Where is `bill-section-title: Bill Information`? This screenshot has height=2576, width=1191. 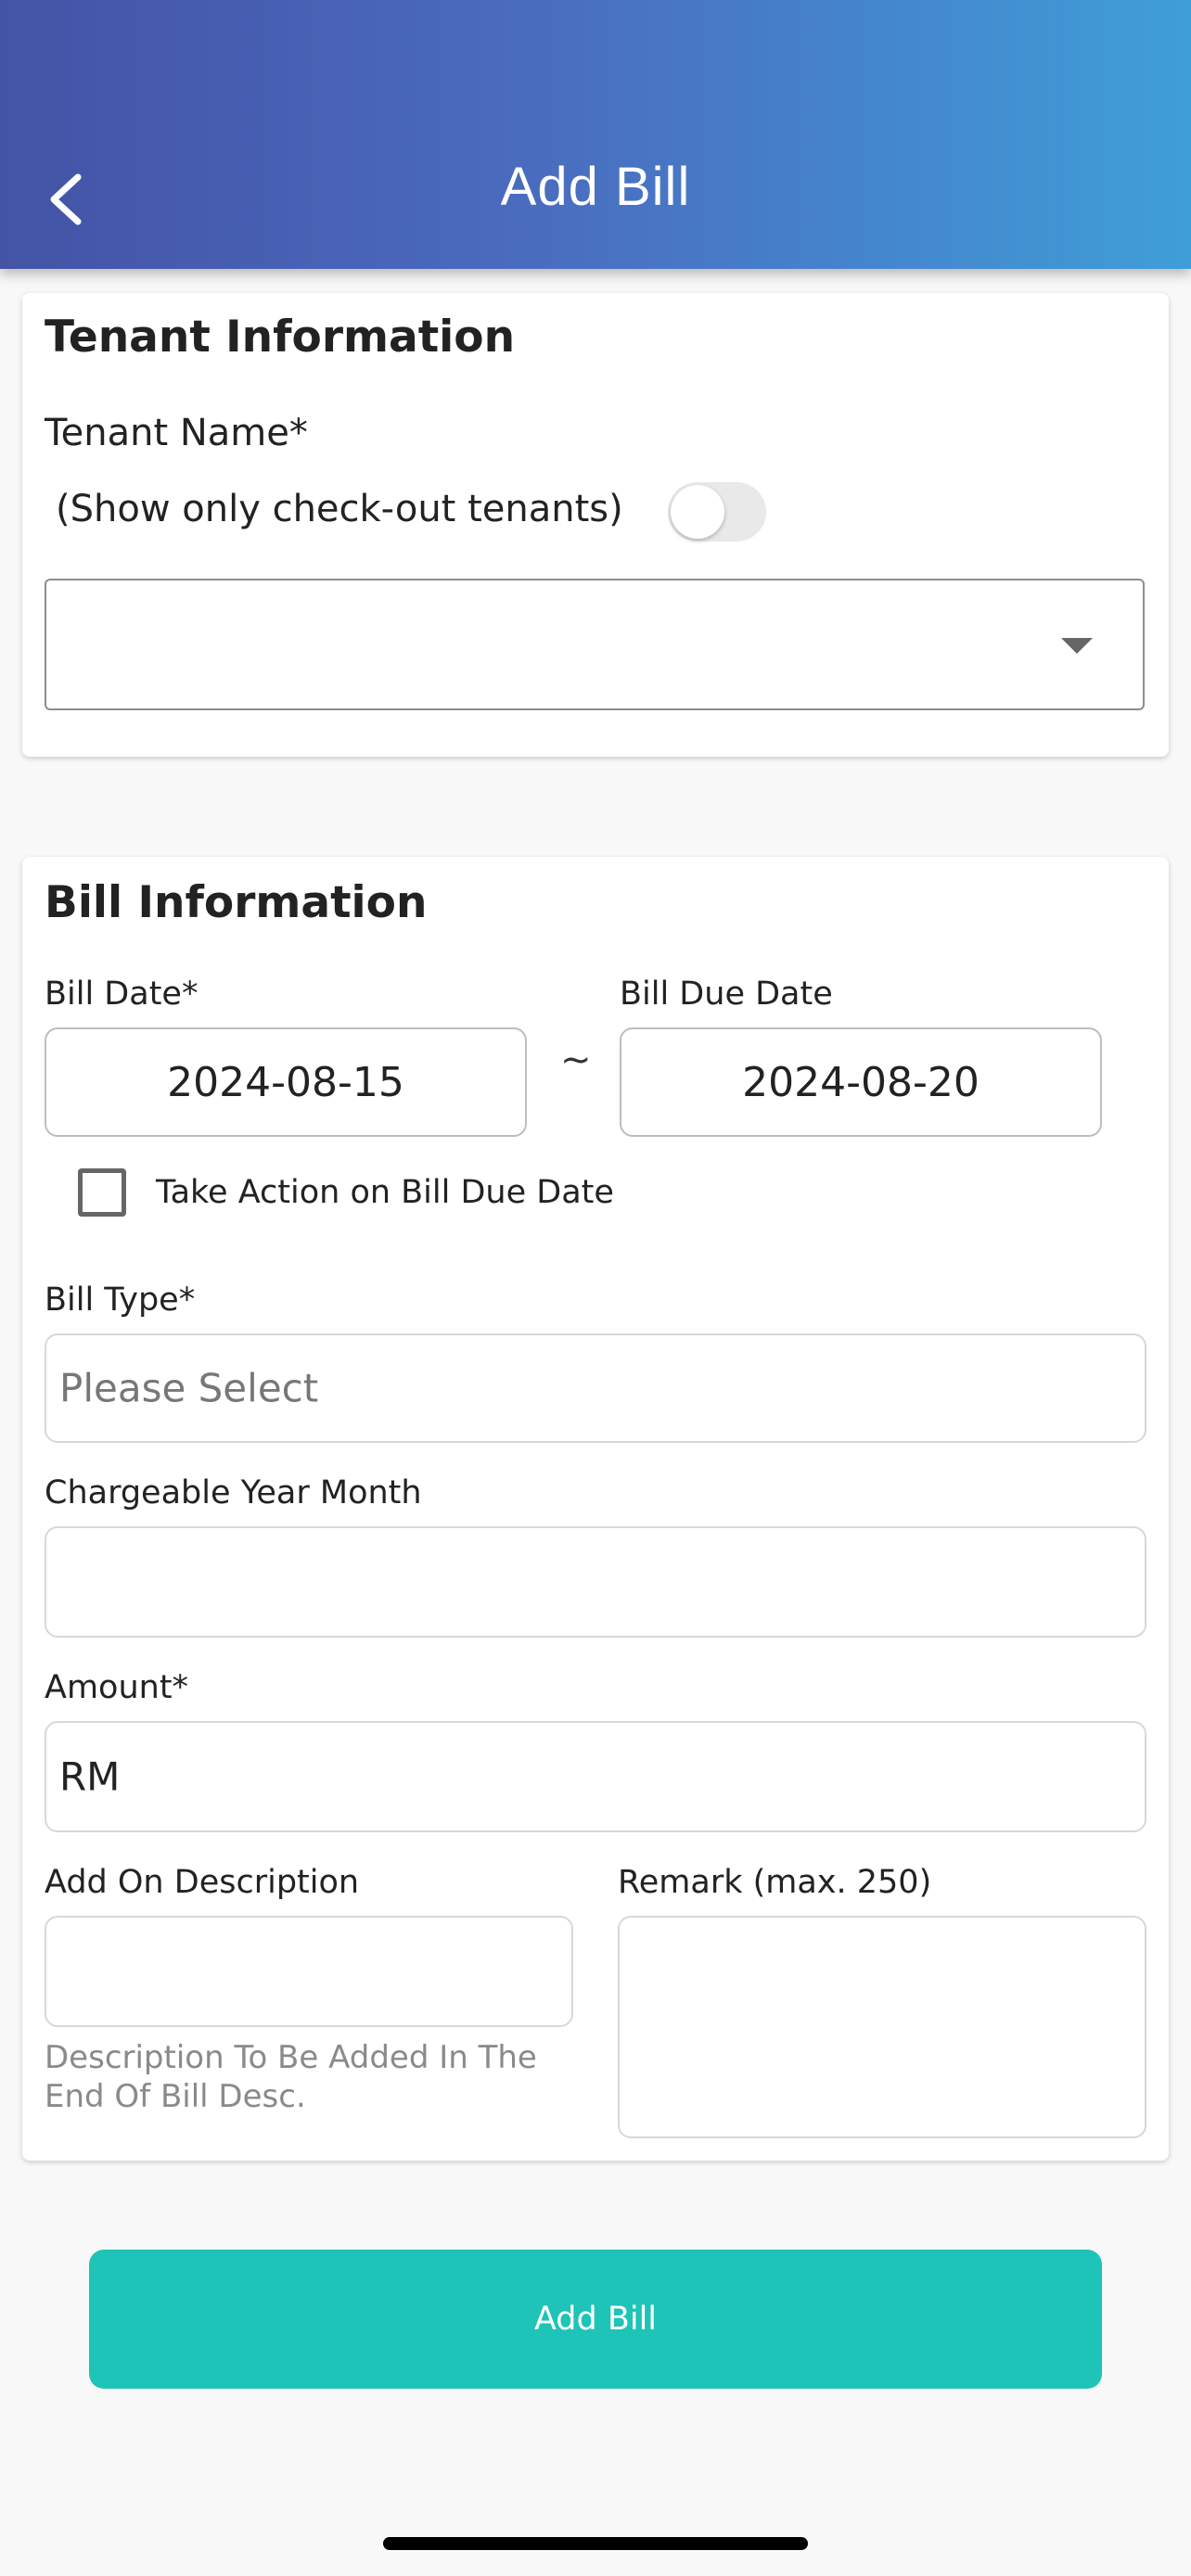
bill-section-title: Bill Information is located at coordinates (236, 903).